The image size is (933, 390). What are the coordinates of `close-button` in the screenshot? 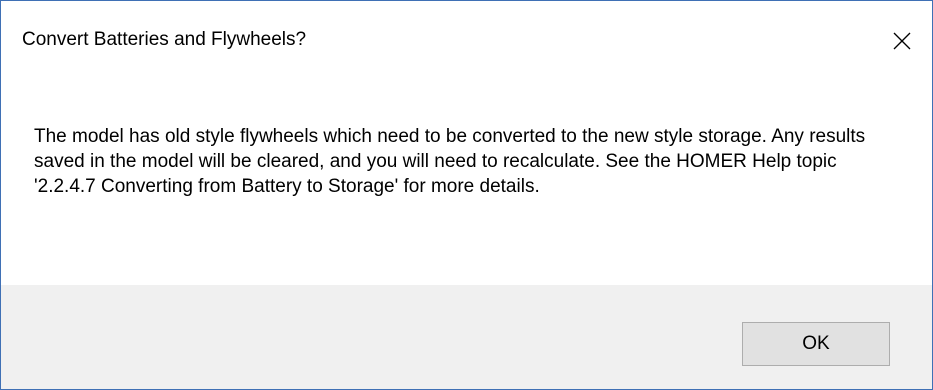 It's located at (902, 41).